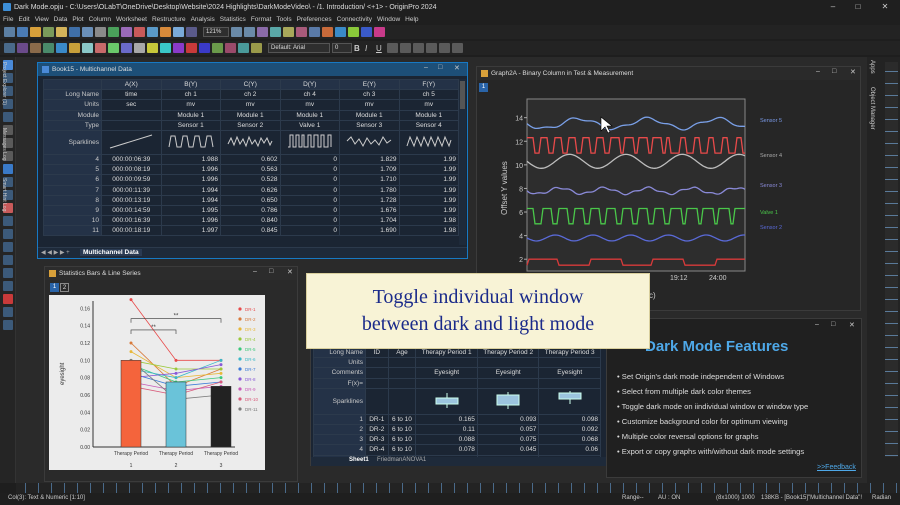 The width and height of the screenshot is (900, 505). I want to click on cell: Module 1, so click(309, 115).